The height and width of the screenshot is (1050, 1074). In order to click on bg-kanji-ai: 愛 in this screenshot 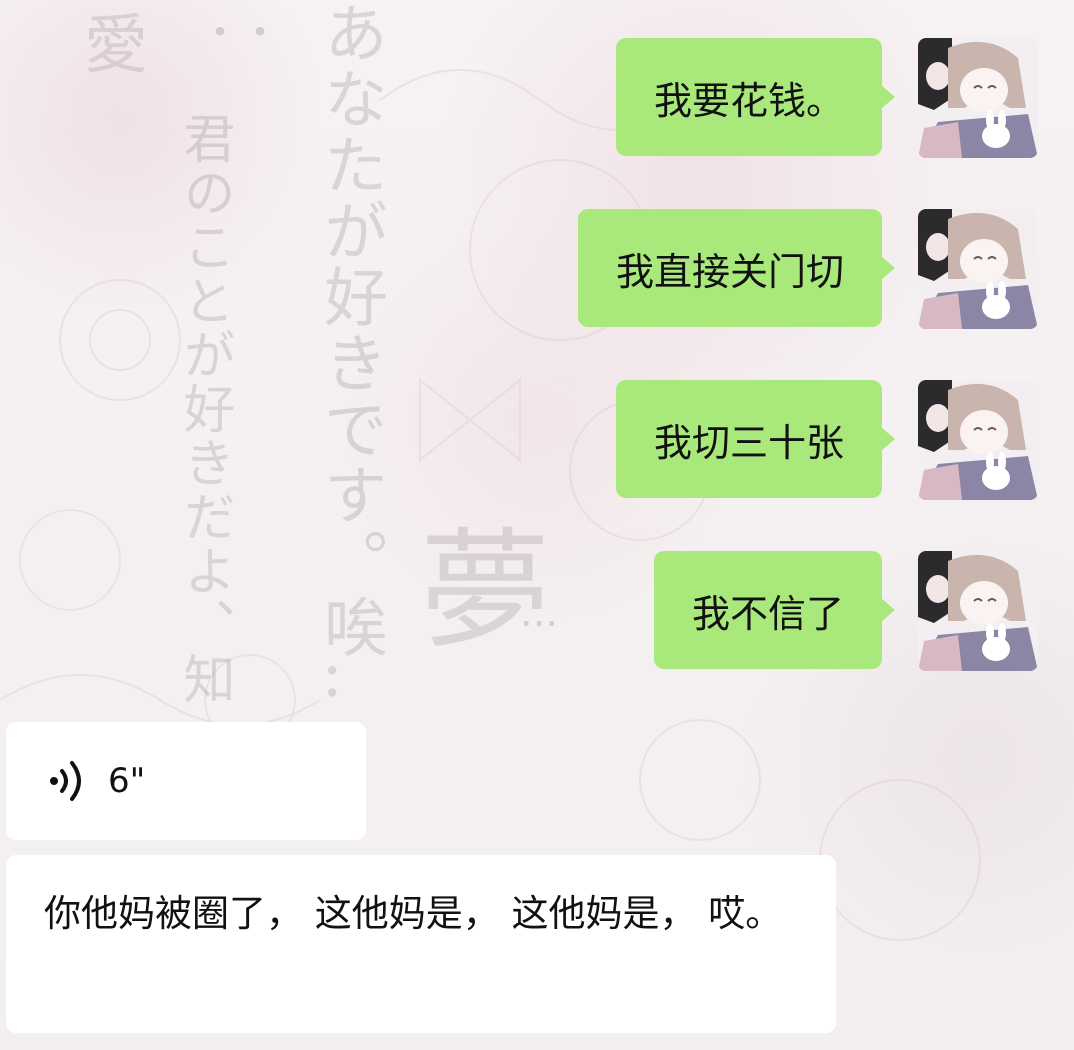, I will do `click(116, 46)`.